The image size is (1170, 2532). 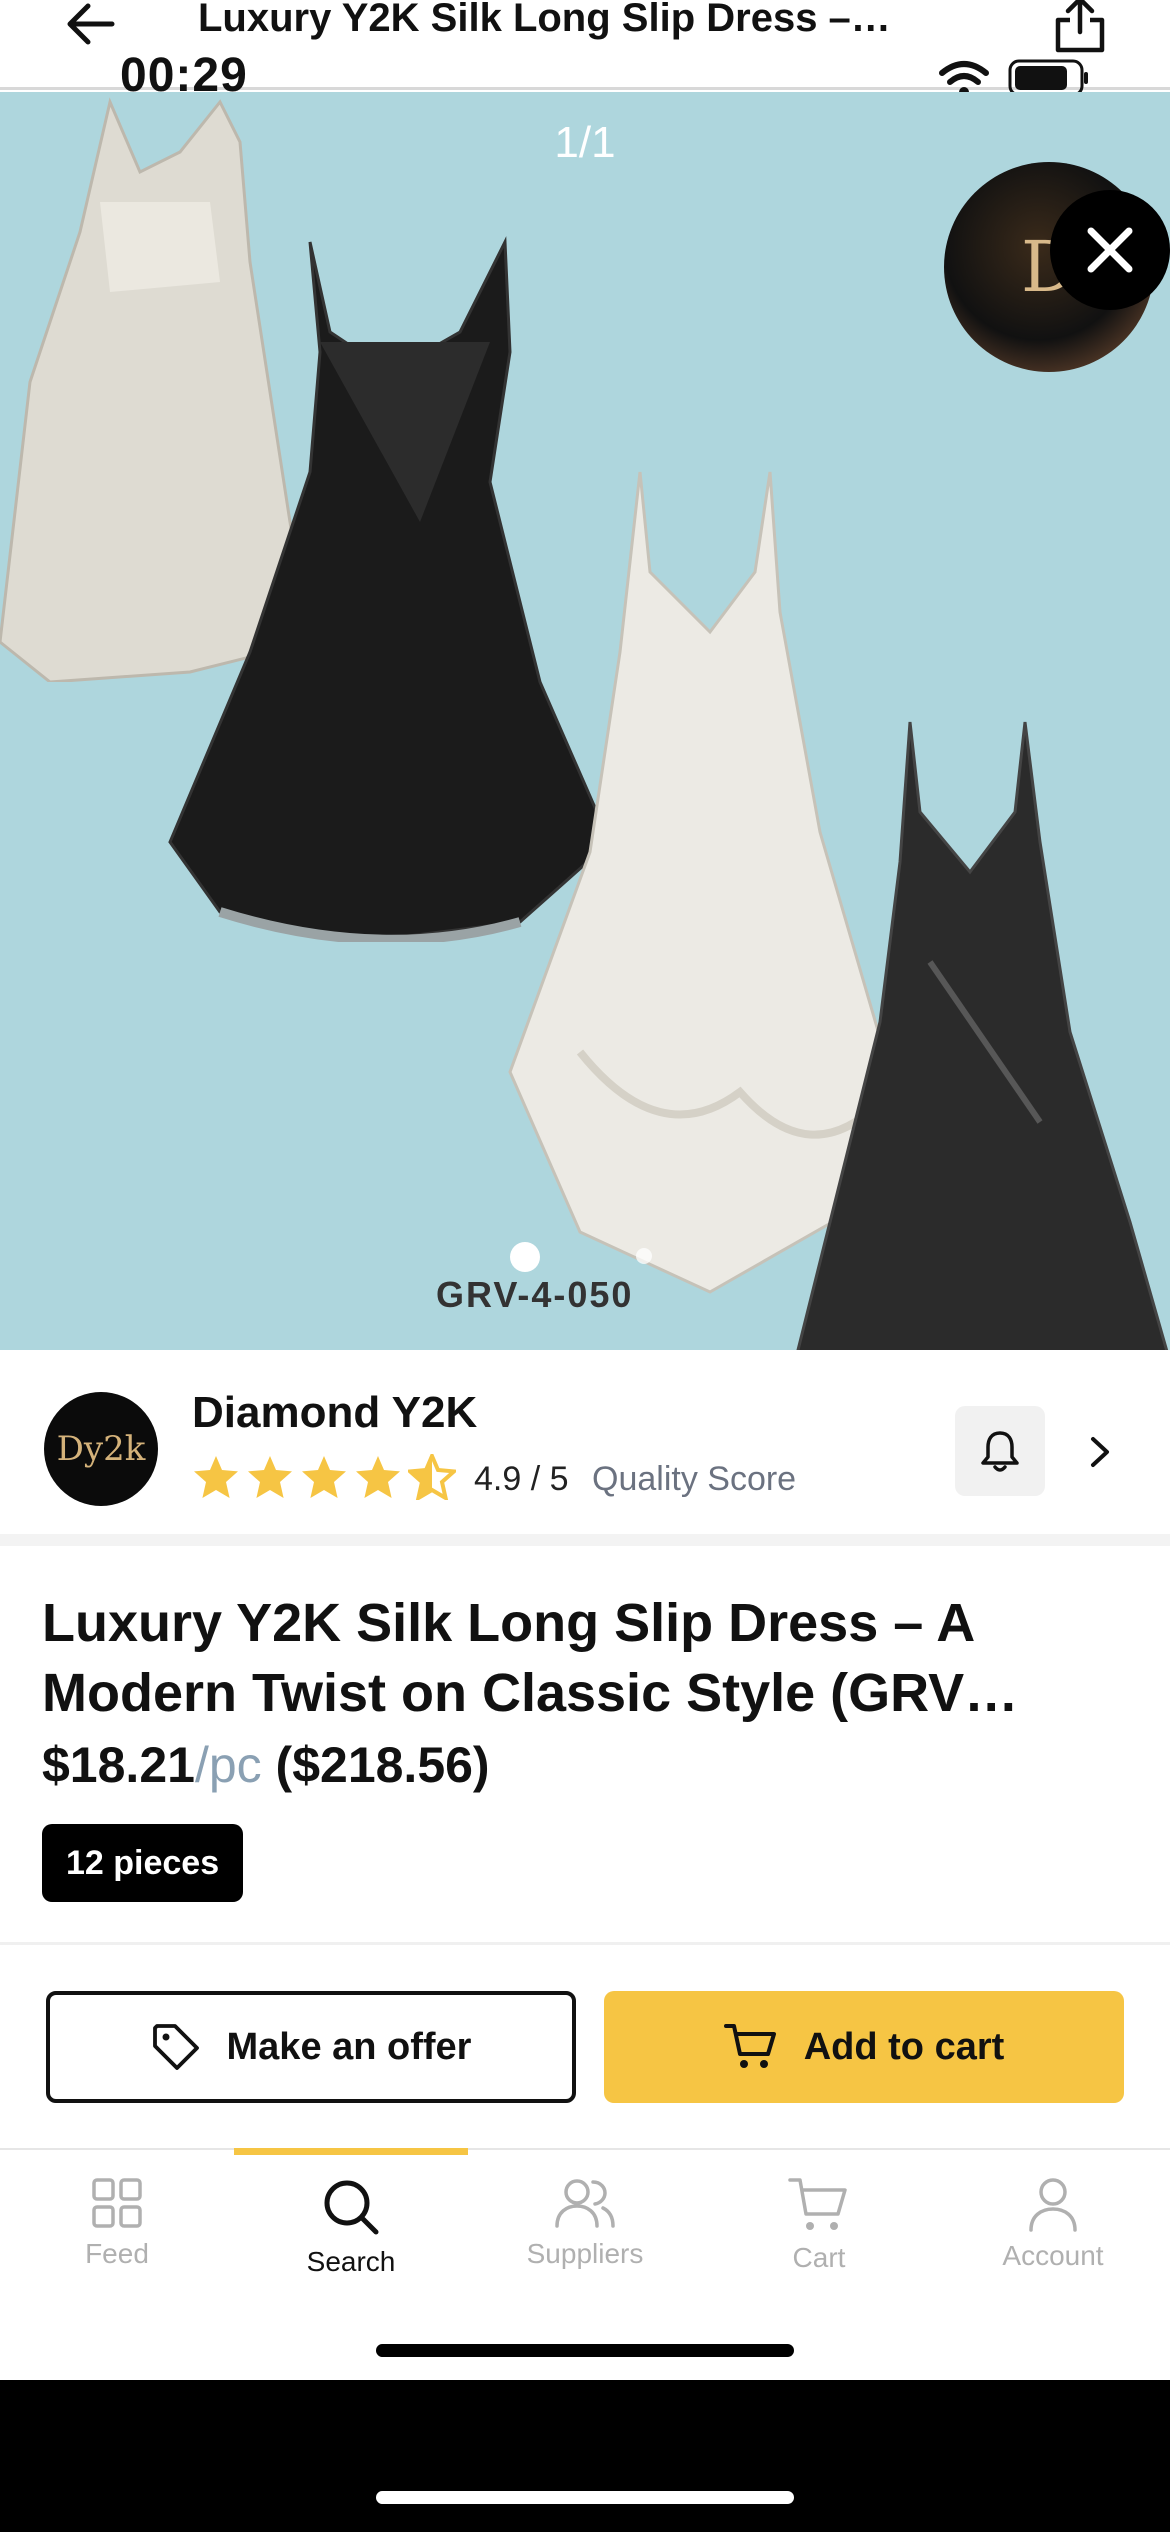 What do you see at coordinates (644, 1256) in the screenshot?
I see `carousel-dot` at bounding box center [644, 1256].